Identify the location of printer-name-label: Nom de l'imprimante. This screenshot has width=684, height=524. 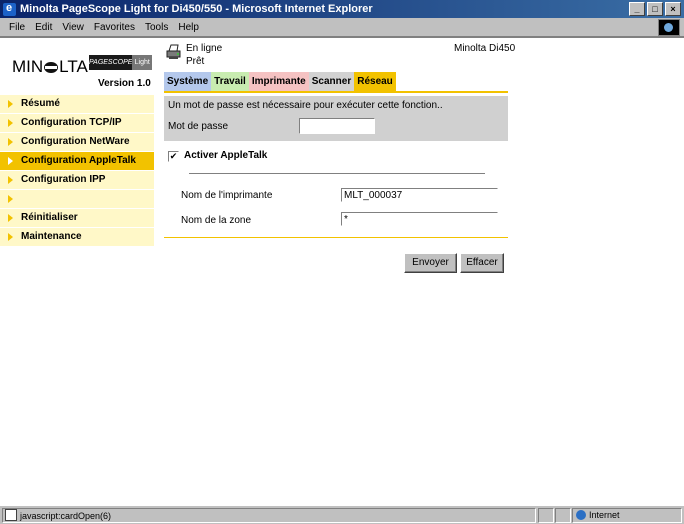
(227, 195).